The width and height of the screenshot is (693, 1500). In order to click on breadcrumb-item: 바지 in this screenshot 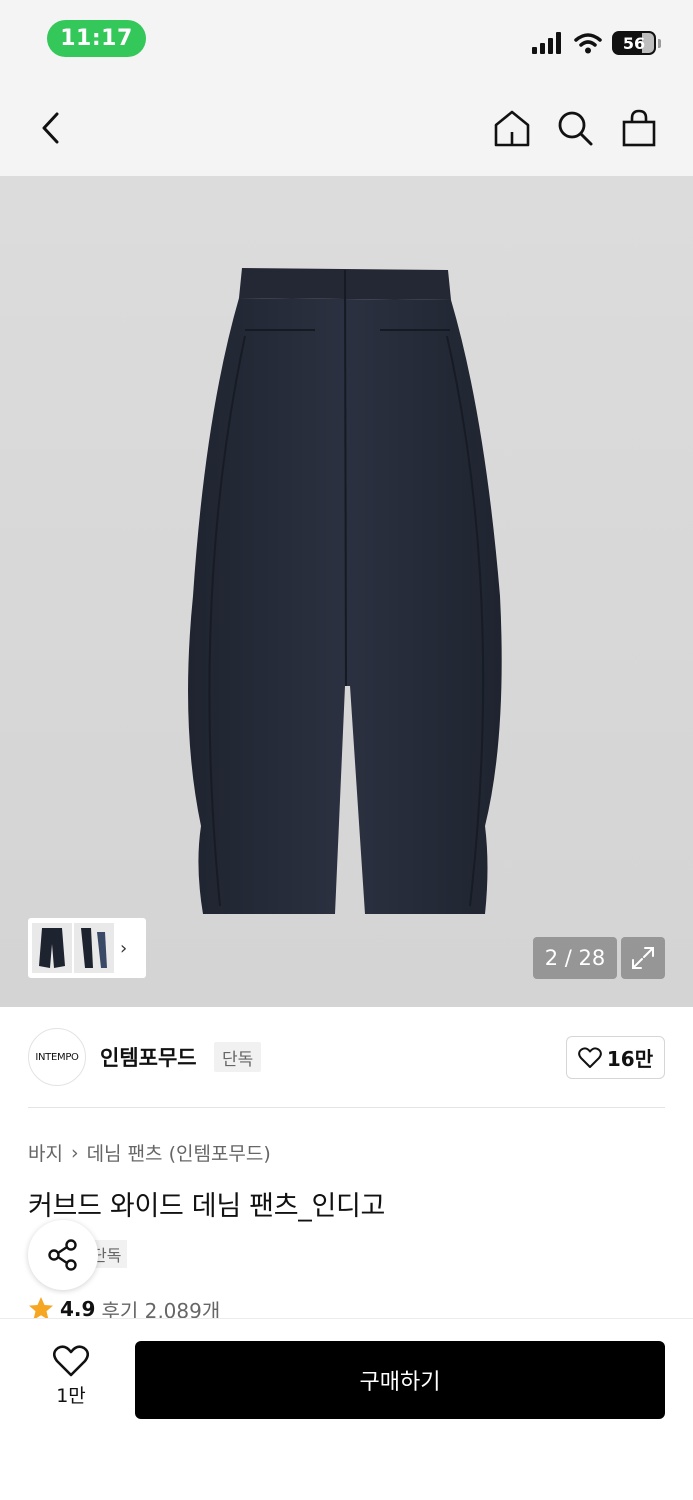, I will do `click(45, 1152)`.